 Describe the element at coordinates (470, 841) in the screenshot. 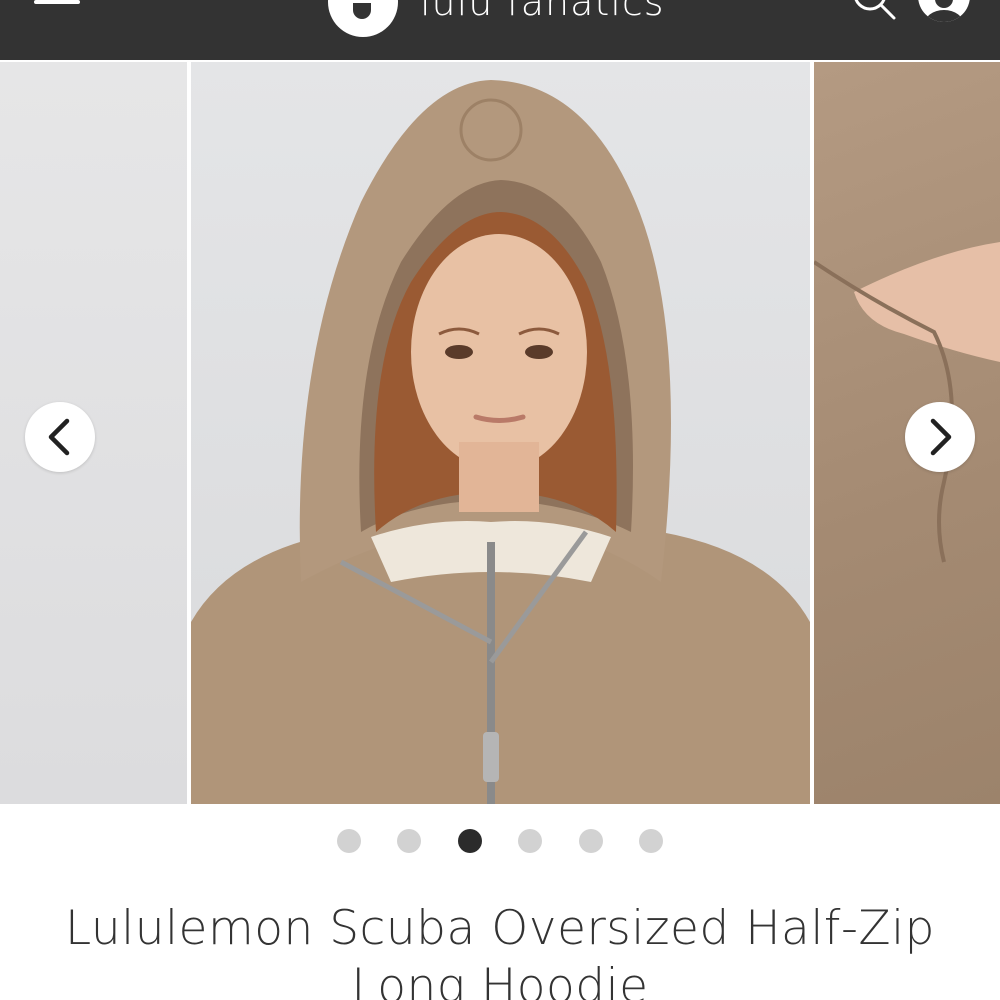

I see `pagination-dot-active` at that location.